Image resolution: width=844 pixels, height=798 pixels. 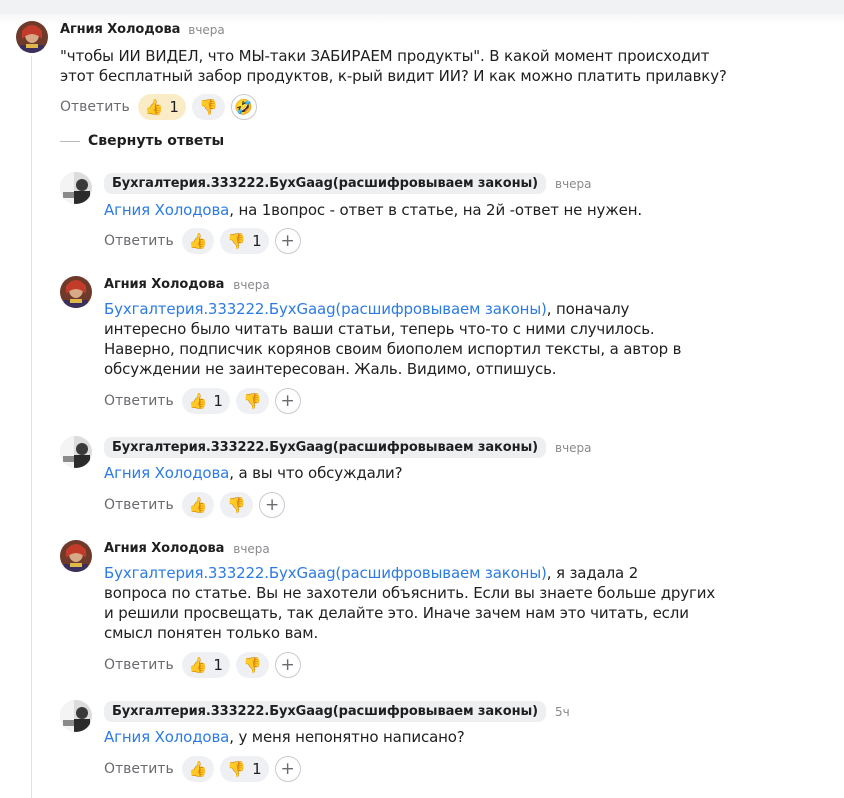 What do you see at coordinates (31, 427) in the screenshot?
I see `thread-line` at bounding box center [31, 427].